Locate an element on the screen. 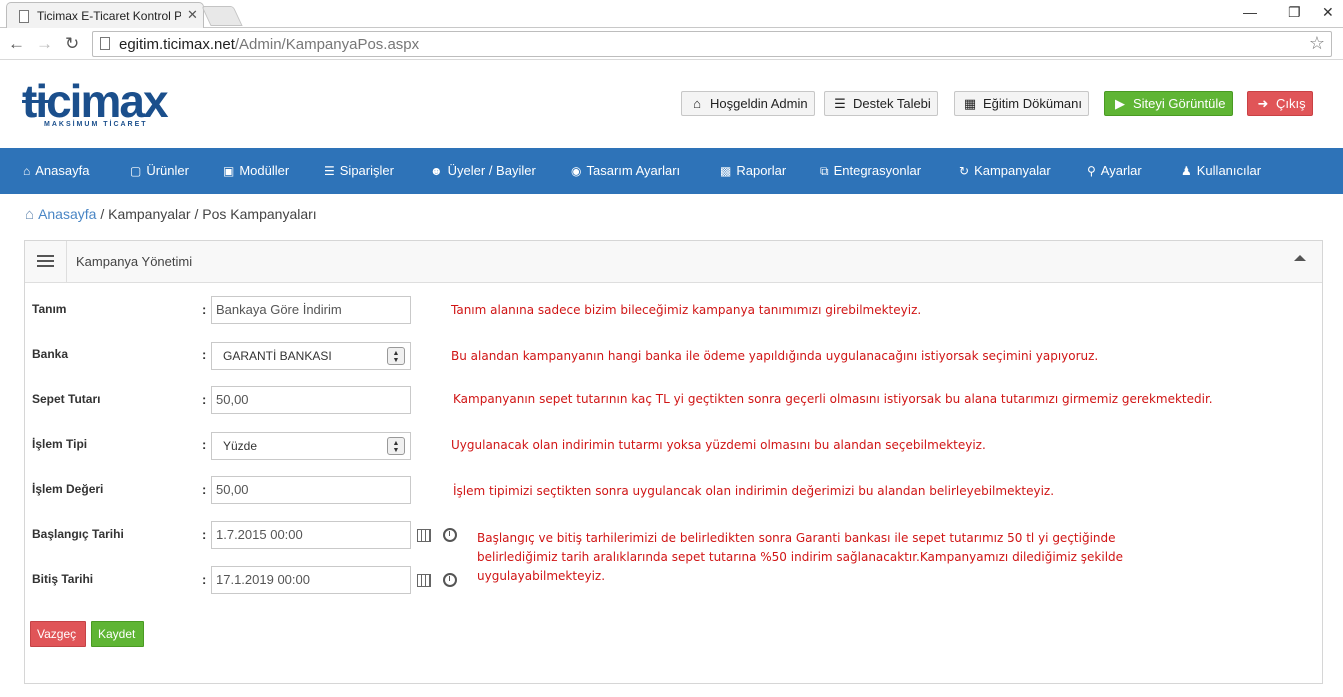 The width and height of the screenshot is (1343, 697). logout-icon: ➜ is located at coordinates (1263, 103).